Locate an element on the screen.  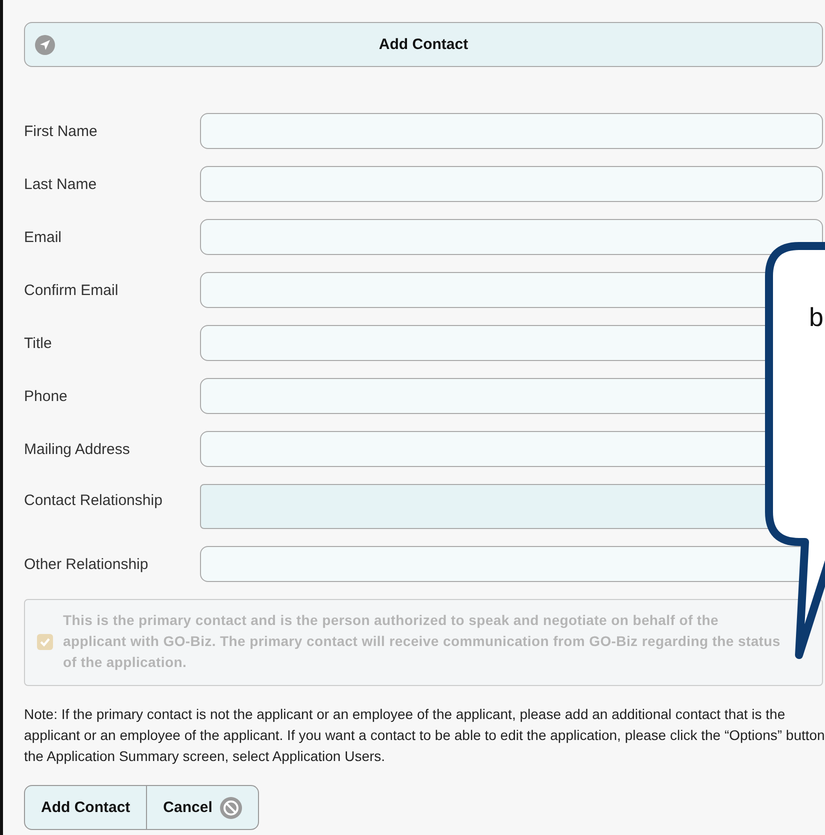
cancel-button: Cancel is located at coordinates (203, 807).